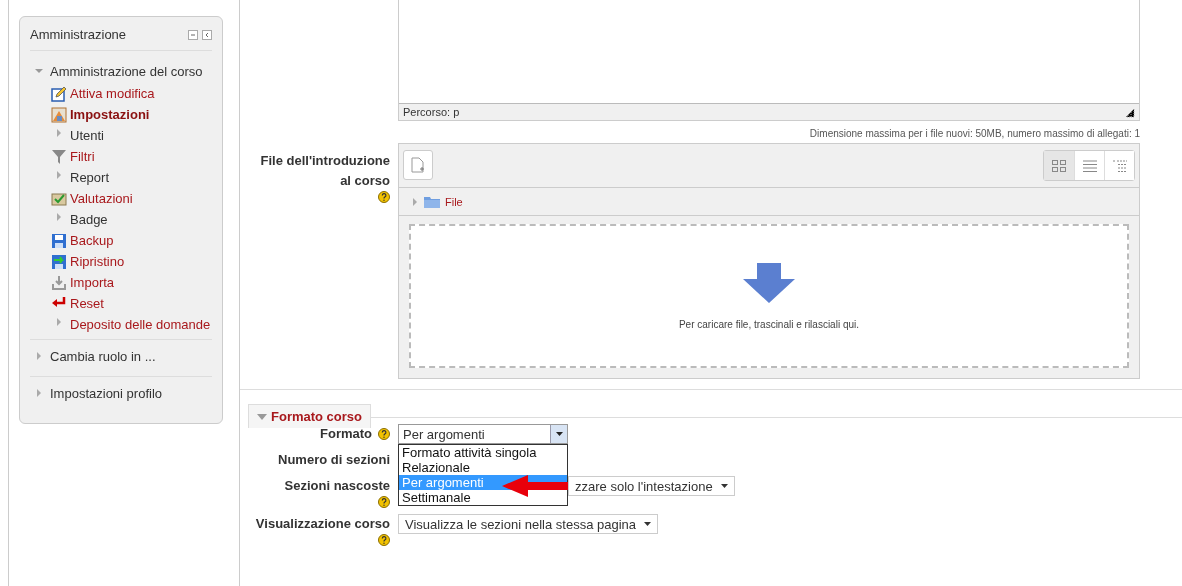 The image size is (1182, 586). I want to click on dropdown-option: Relazionale, so click(483, 467).